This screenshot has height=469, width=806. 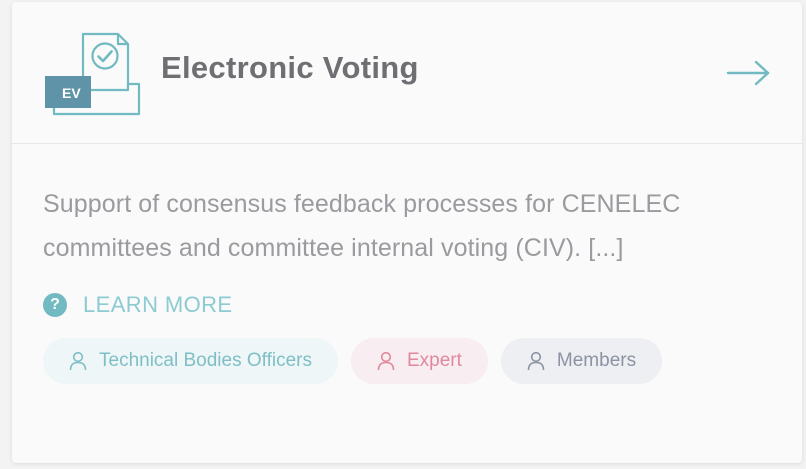 What do you see at coordinates (749, 72) in the screenshot?
I see `arrow-right-icon` at bounding box center [749, 72].